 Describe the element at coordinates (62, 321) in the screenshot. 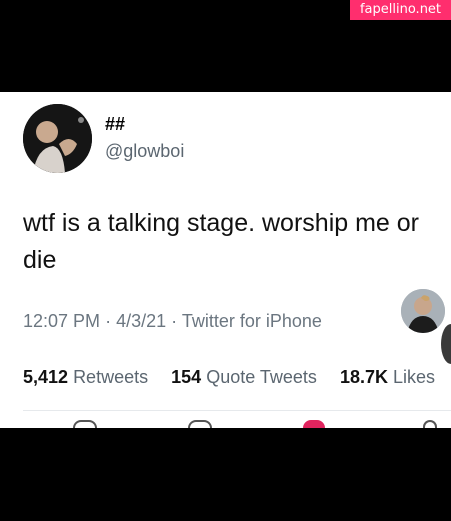

I see `tweet-time: 12:07 PM` at that location.